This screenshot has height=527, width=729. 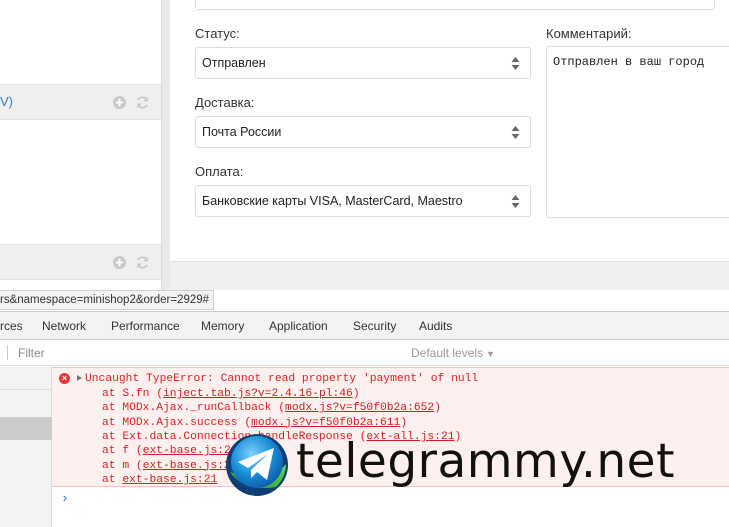 I want to click on left-panel-row: V), so click(x=80, y=102).